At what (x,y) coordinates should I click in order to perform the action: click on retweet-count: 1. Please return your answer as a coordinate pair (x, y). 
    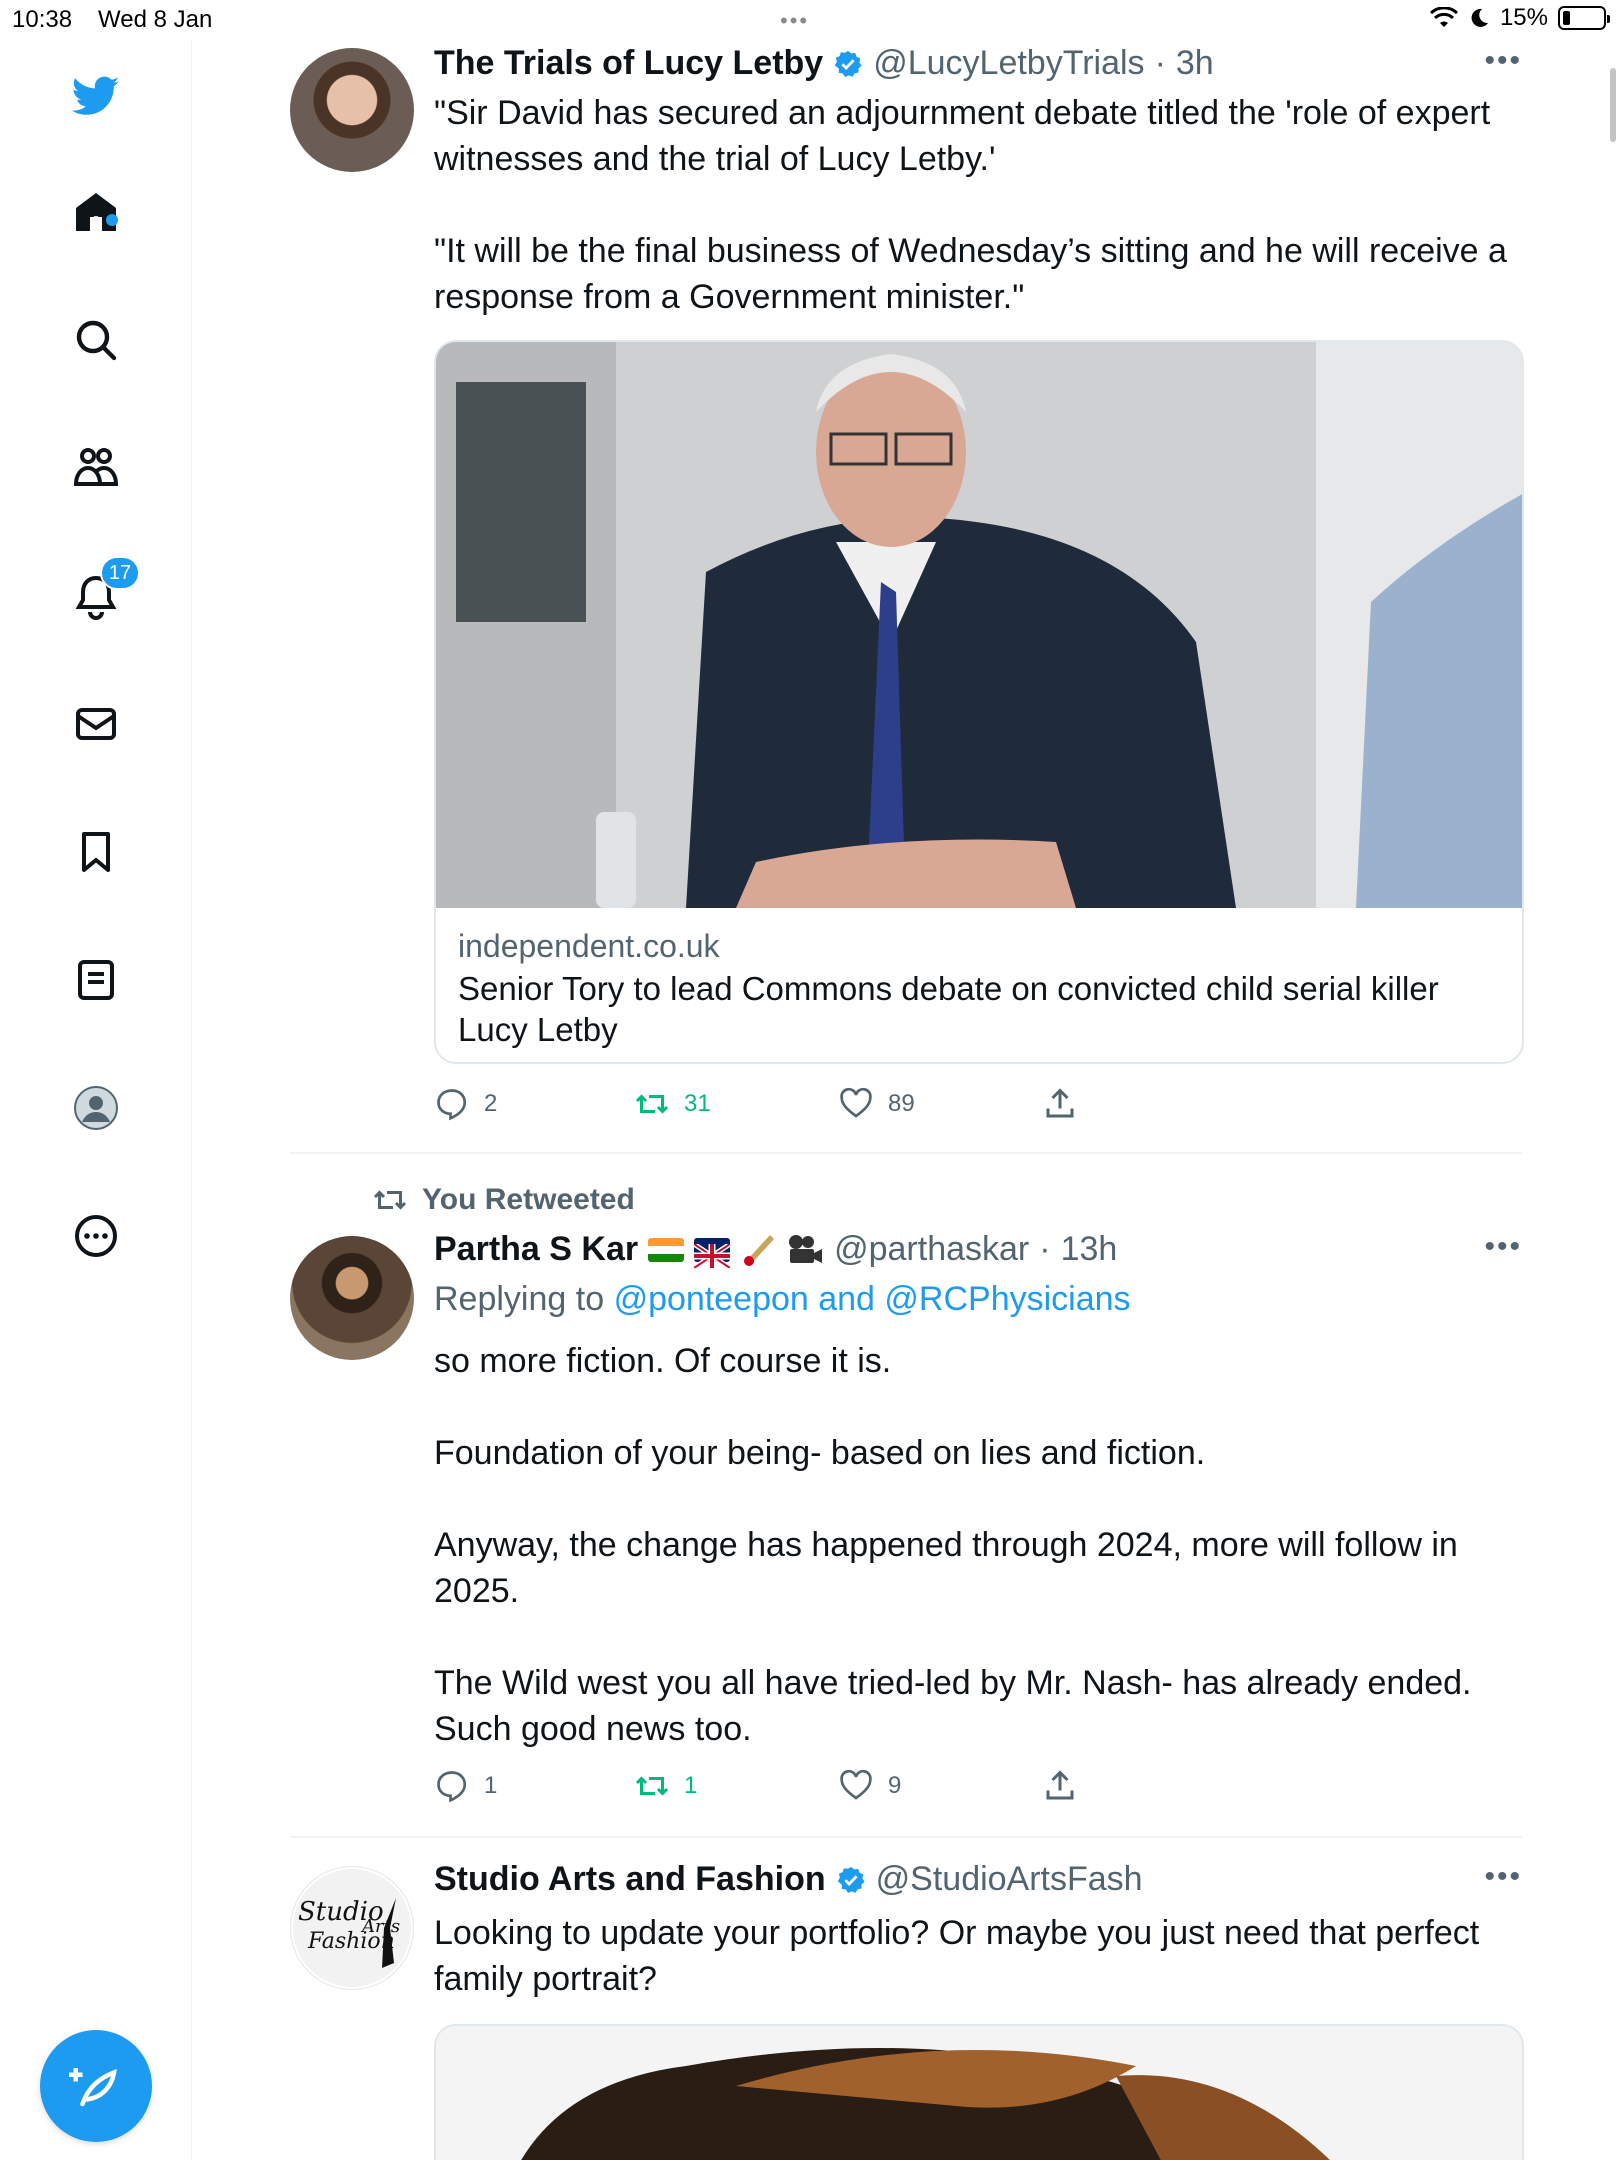
    Looking at the image, I should click on (691, 1785).